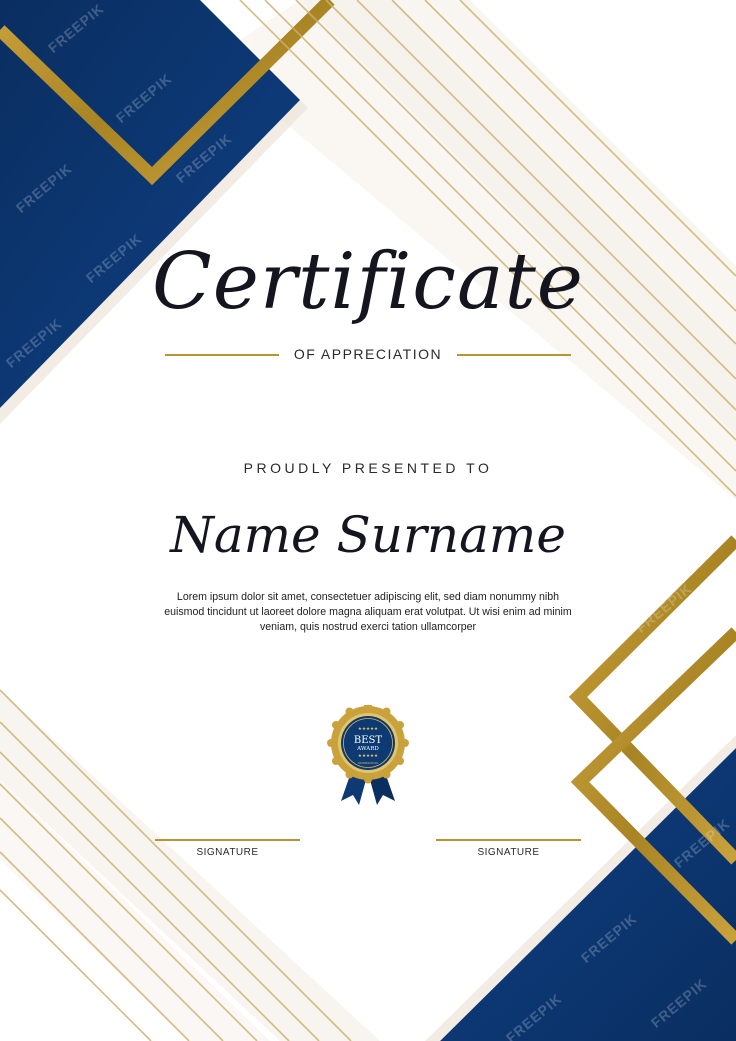 The height and width of the screenshot is (1041, 736). Describe the element at coordinates (367, 749) in the screenshot. I see `badge-middle-text: AWARD` at that location.